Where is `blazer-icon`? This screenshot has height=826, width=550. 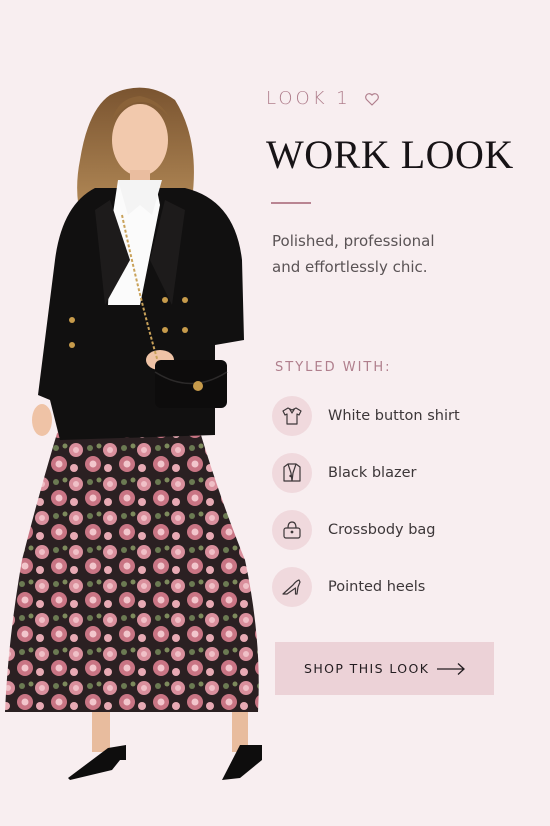 blazer-icon is located at coordinates (292, 473).